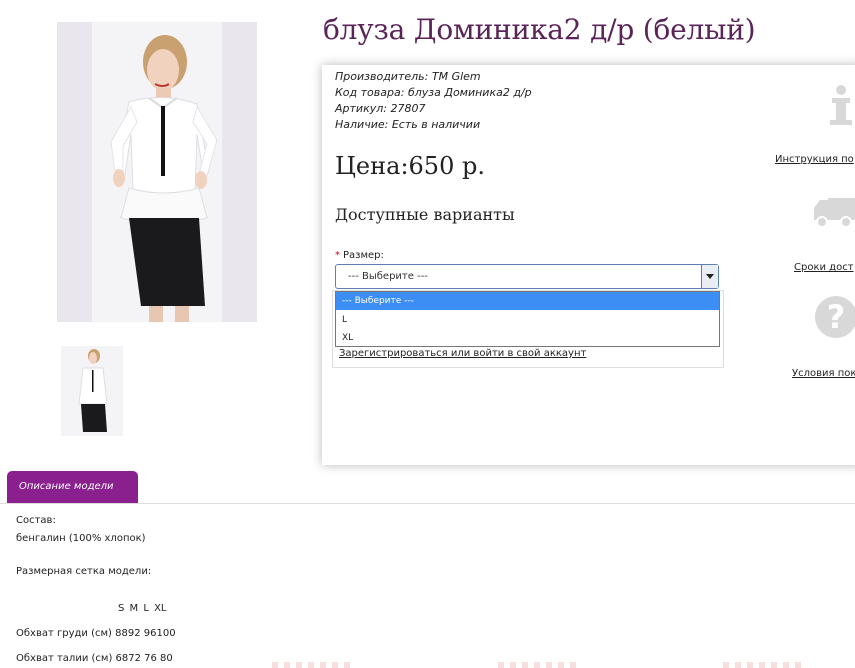 This screenshot has height=668, width=855. I want to click on stock-line: Наличие: Есть в наличии, so click(407, 124).